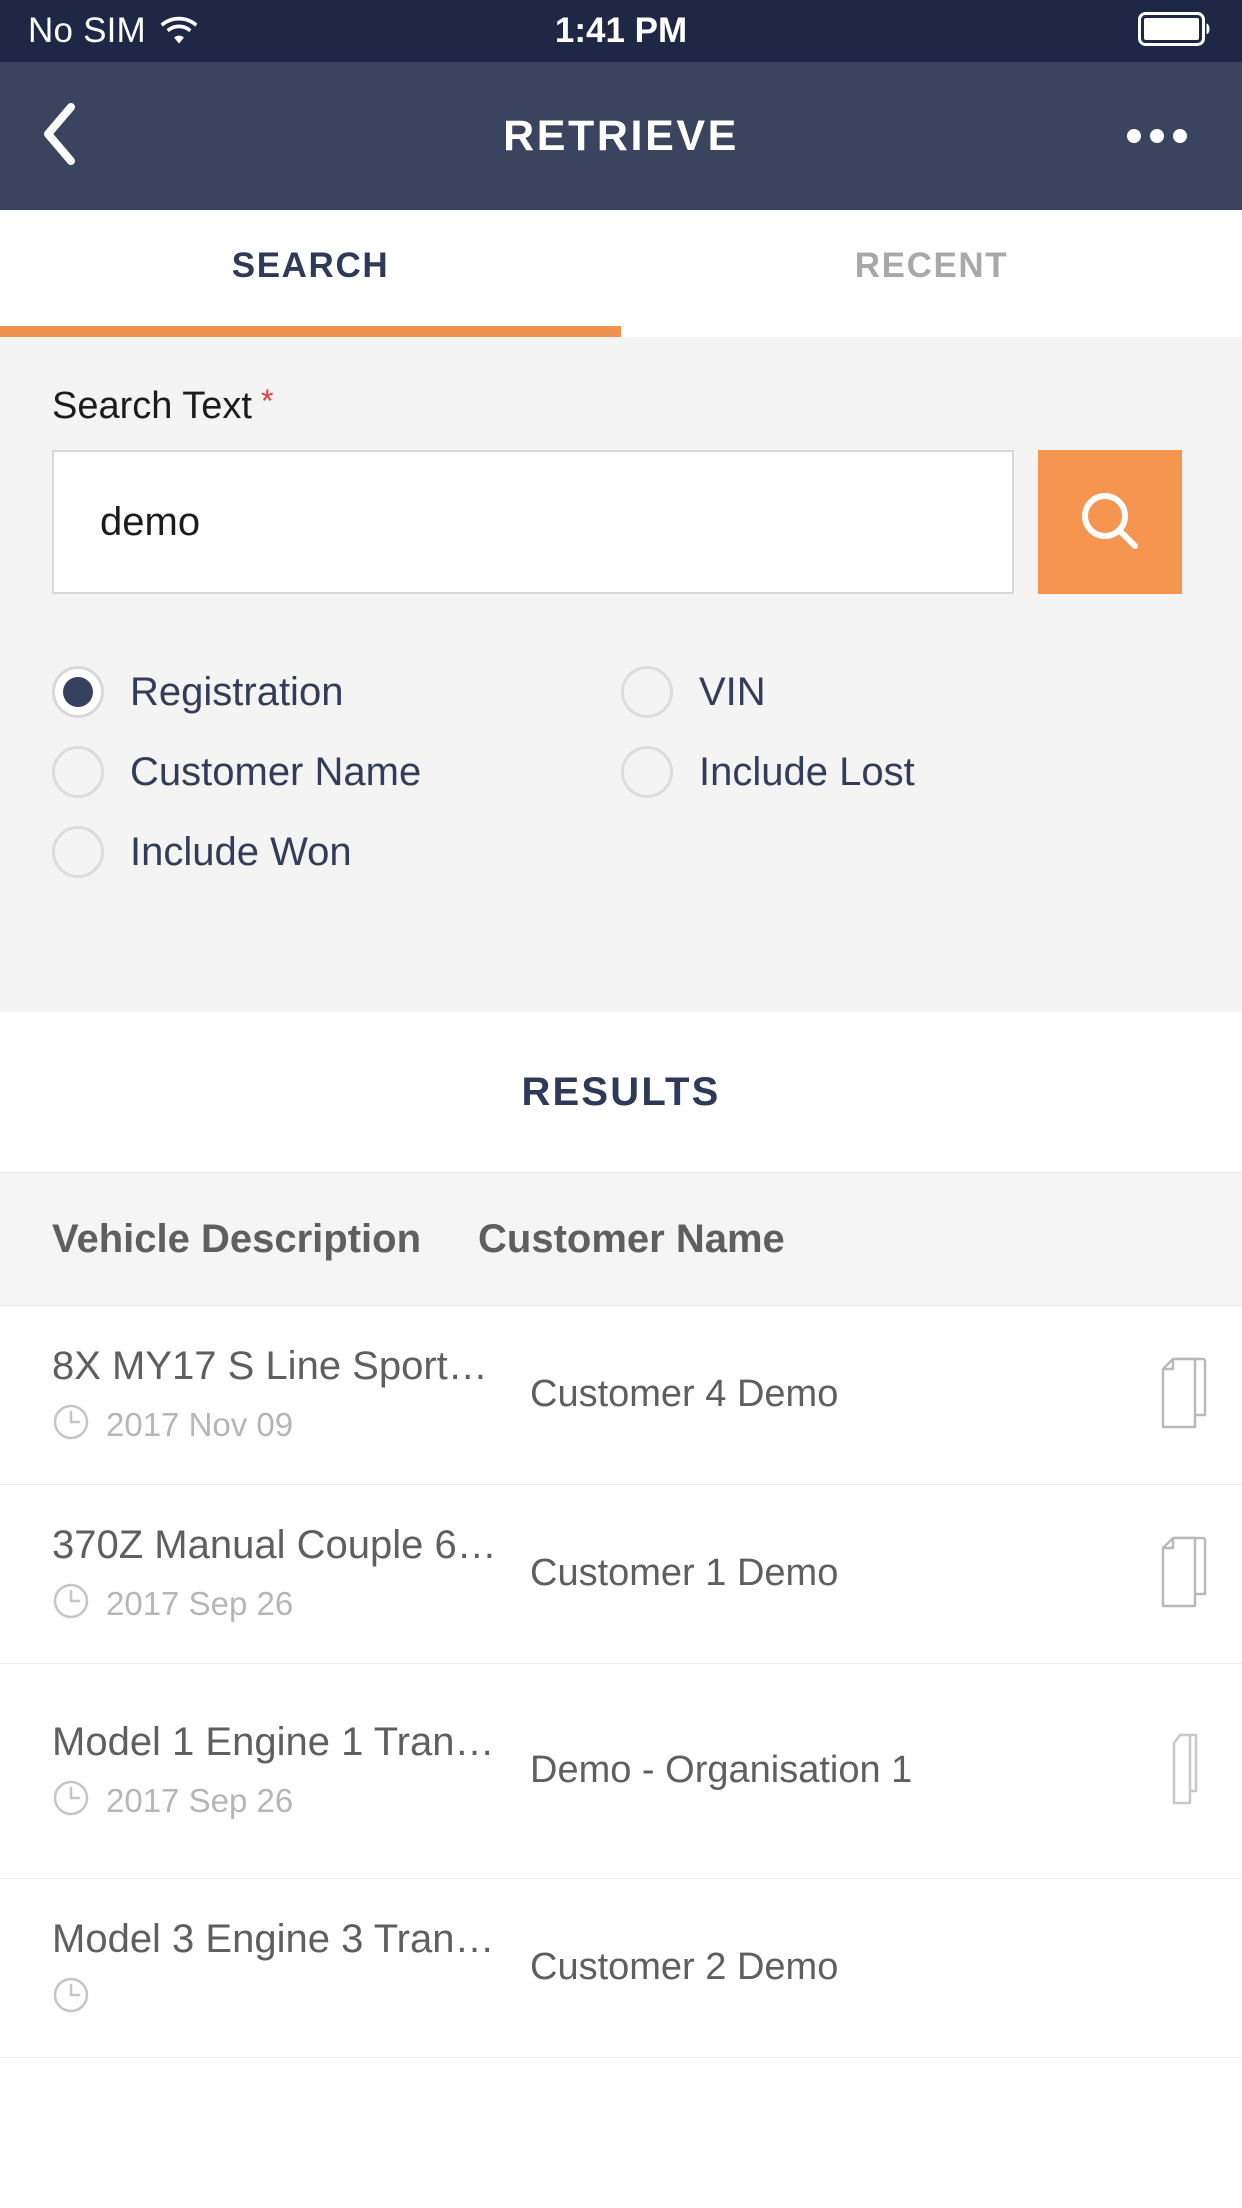 Image resolution: width=1242 pixels, height=2208 pixels. Describe the element at coordinates (237, 1238) in the screenshot. I see `column-header-vehicle-description: Vehicle Description` at that location.